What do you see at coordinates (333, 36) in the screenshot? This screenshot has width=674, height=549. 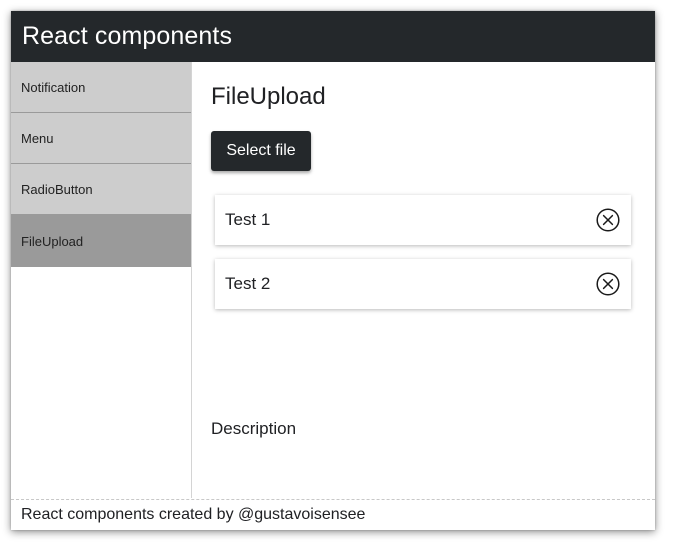 I see `app-header: React components` at bounding box center [333, 36].